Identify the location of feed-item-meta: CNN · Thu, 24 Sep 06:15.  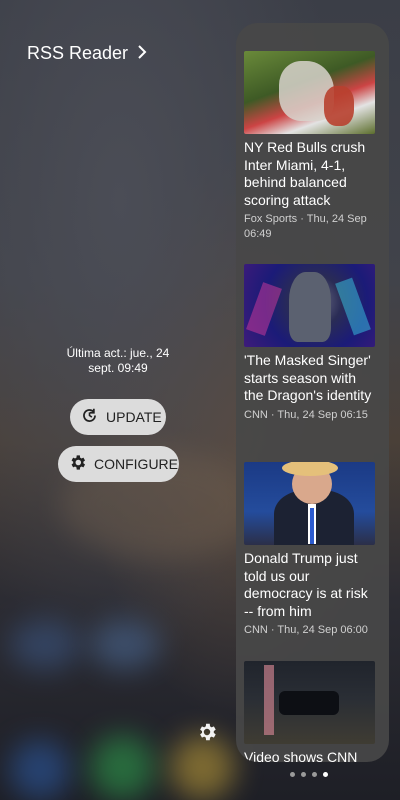
(306, 414).